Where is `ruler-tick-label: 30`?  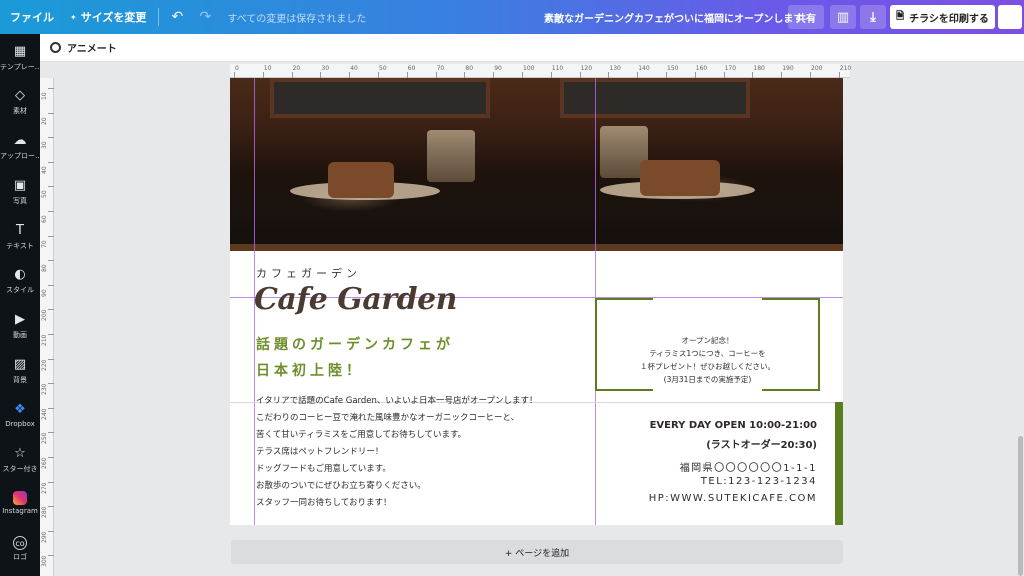 ruler-tick-label: 30 is located at coordinates (325, 68).